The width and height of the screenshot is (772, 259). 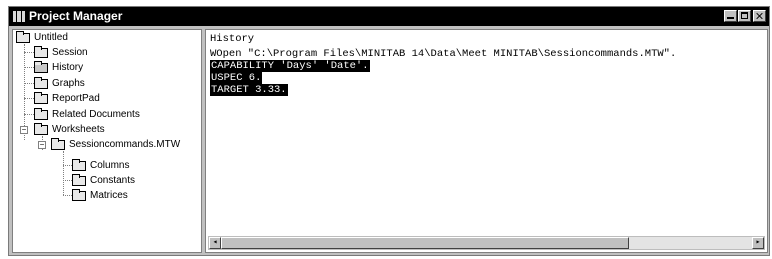 I want to click on scroll-left-arrow-icon: ◂, so click(x=215, y=243).